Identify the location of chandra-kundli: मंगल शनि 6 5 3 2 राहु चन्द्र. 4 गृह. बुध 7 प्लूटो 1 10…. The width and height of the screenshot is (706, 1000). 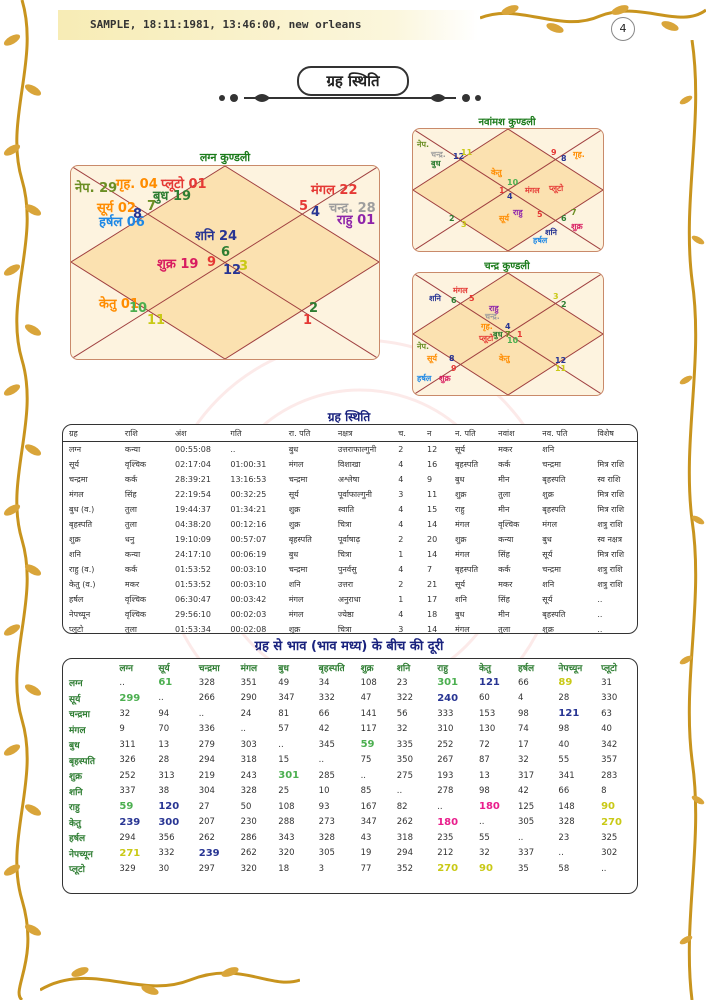
(508, 334).